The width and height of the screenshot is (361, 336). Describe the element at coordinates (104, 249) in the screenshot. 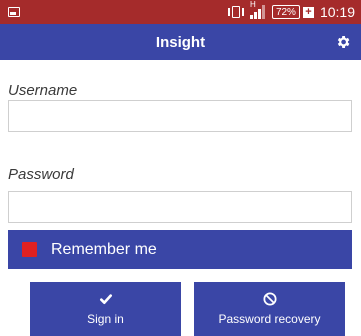

I see `remember-me-label: Remember me` at that location.